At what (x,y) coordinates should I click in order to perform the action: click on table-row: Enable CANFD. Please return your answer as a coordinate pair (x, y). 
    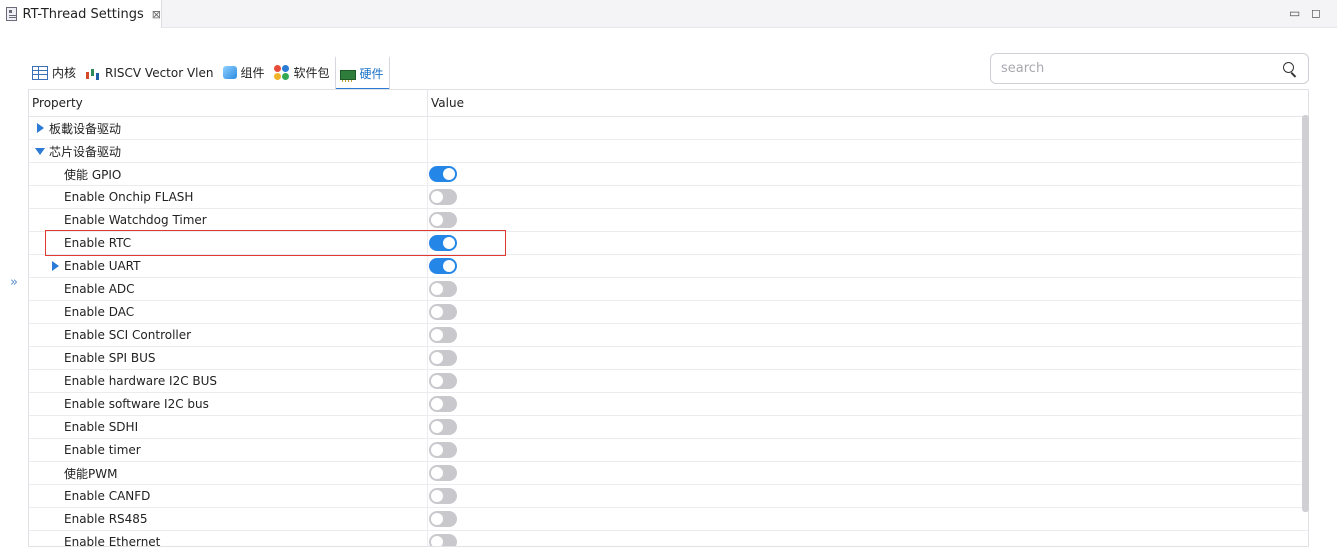
    Looking at the image, I should click on (668, 496).